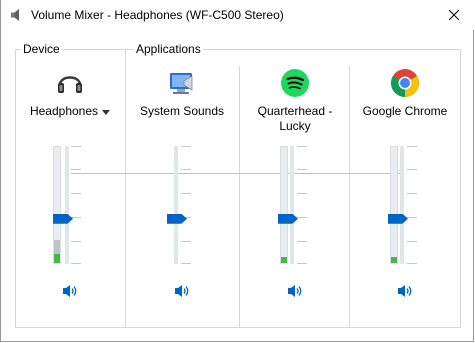  What do you see at coordinates (57, 205) in the screenshot?
I see `device-peak-meter` at bounding box center [57, 205].